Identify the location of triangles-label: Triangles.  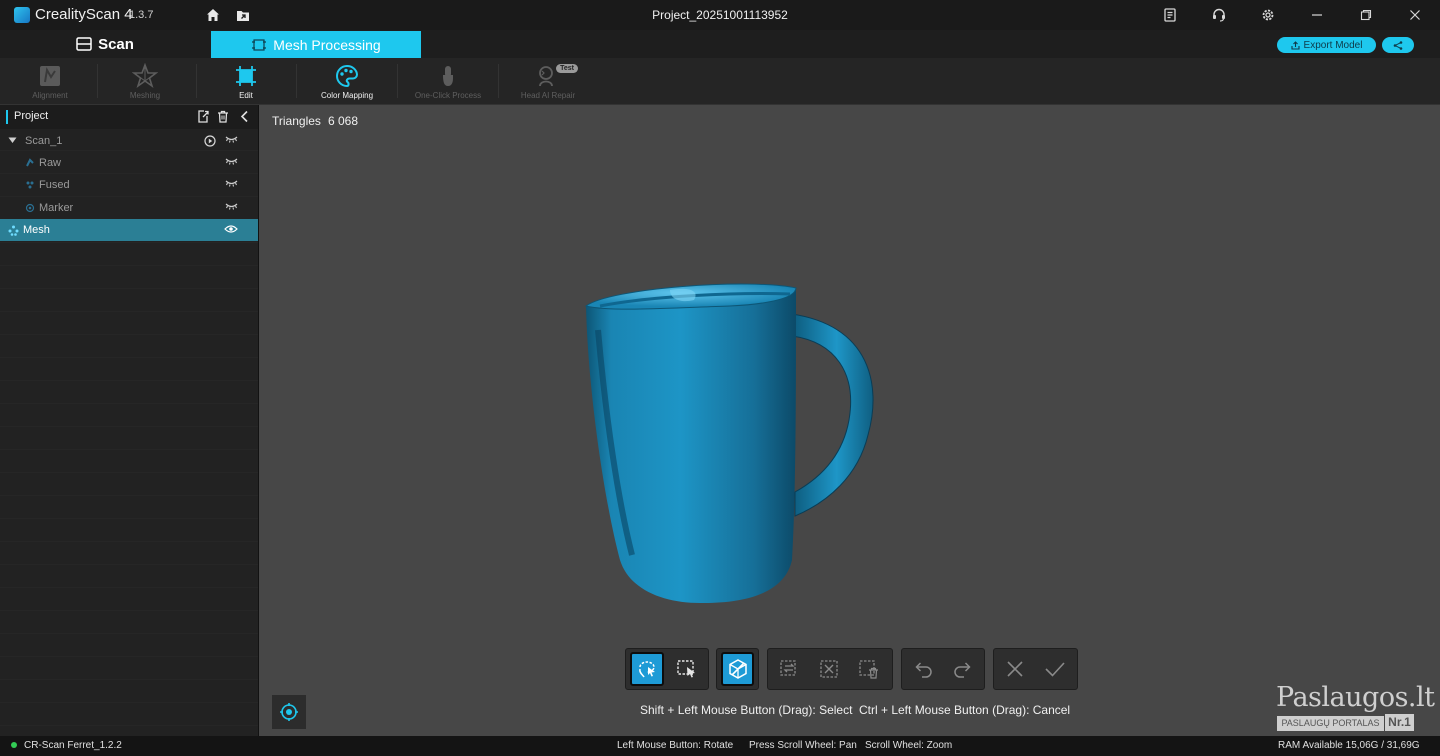
(296, 121).